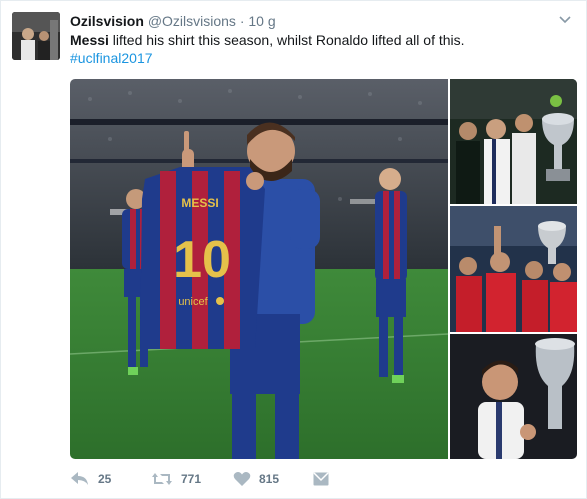  Describe the element at coordinates (107, 21) in the screenshot. I see `display-name: Ozilsvision` at that location.